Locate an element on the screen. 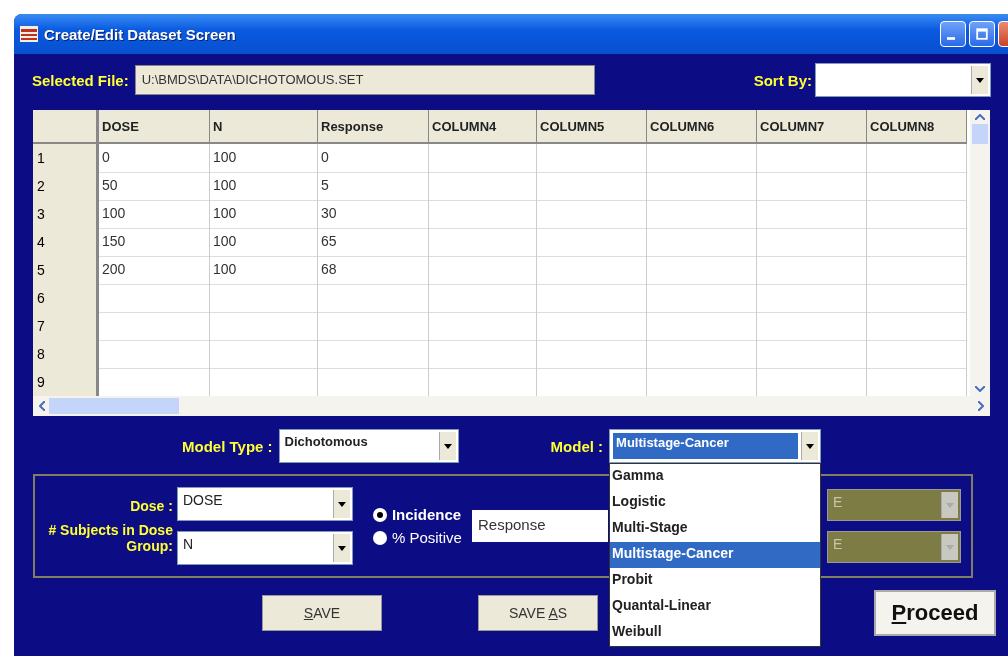  proceed-button: Proceed is located at coordinates (935, 613).